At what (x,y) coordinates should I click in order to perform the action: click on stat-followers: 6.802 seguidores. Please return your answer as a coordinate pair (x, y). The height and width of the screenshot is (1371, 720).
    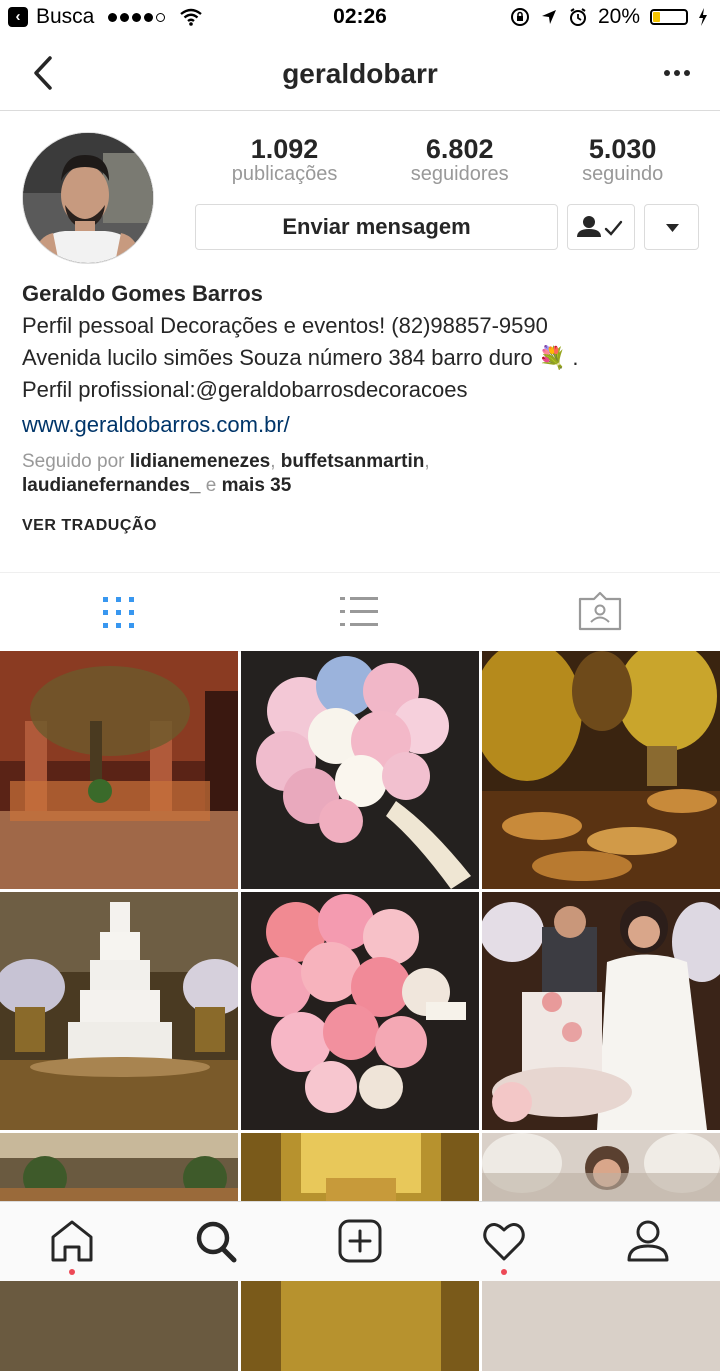
    Looking at the image, I should click on (460, 160).